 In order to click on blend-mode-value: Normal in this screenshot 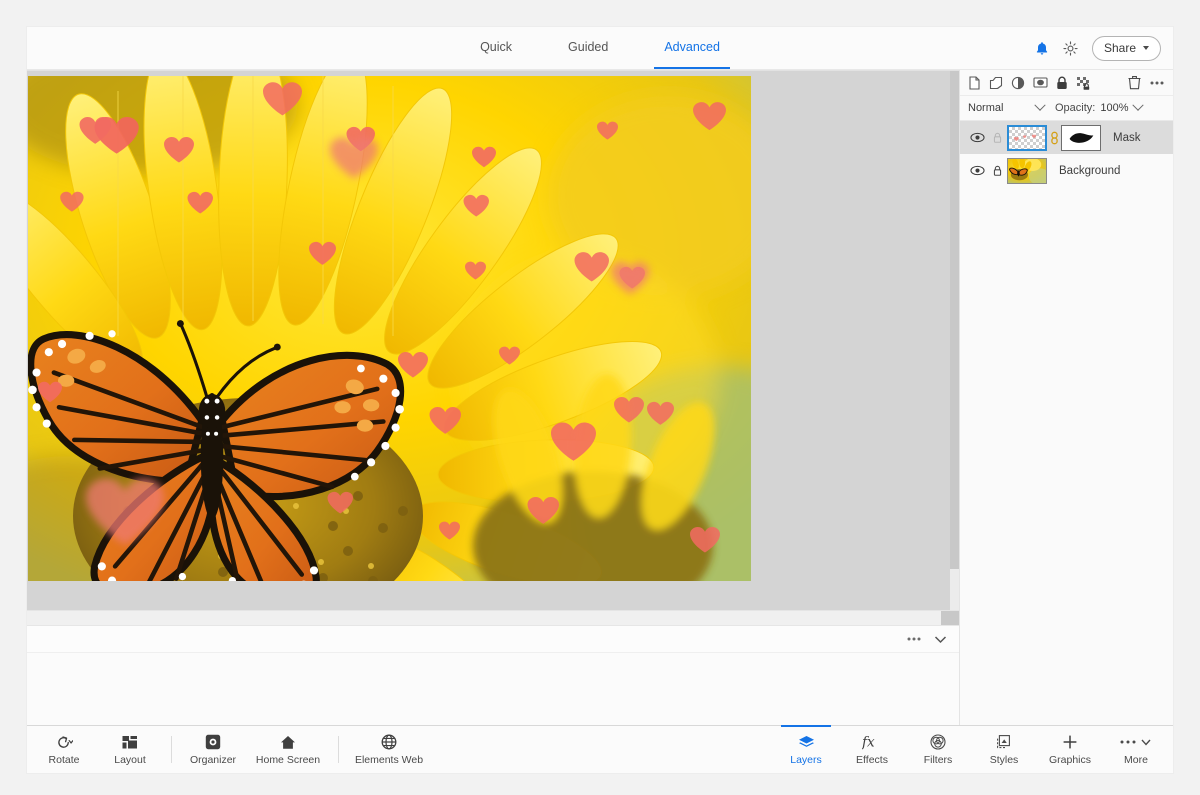, I will do `click(986, 108)`.